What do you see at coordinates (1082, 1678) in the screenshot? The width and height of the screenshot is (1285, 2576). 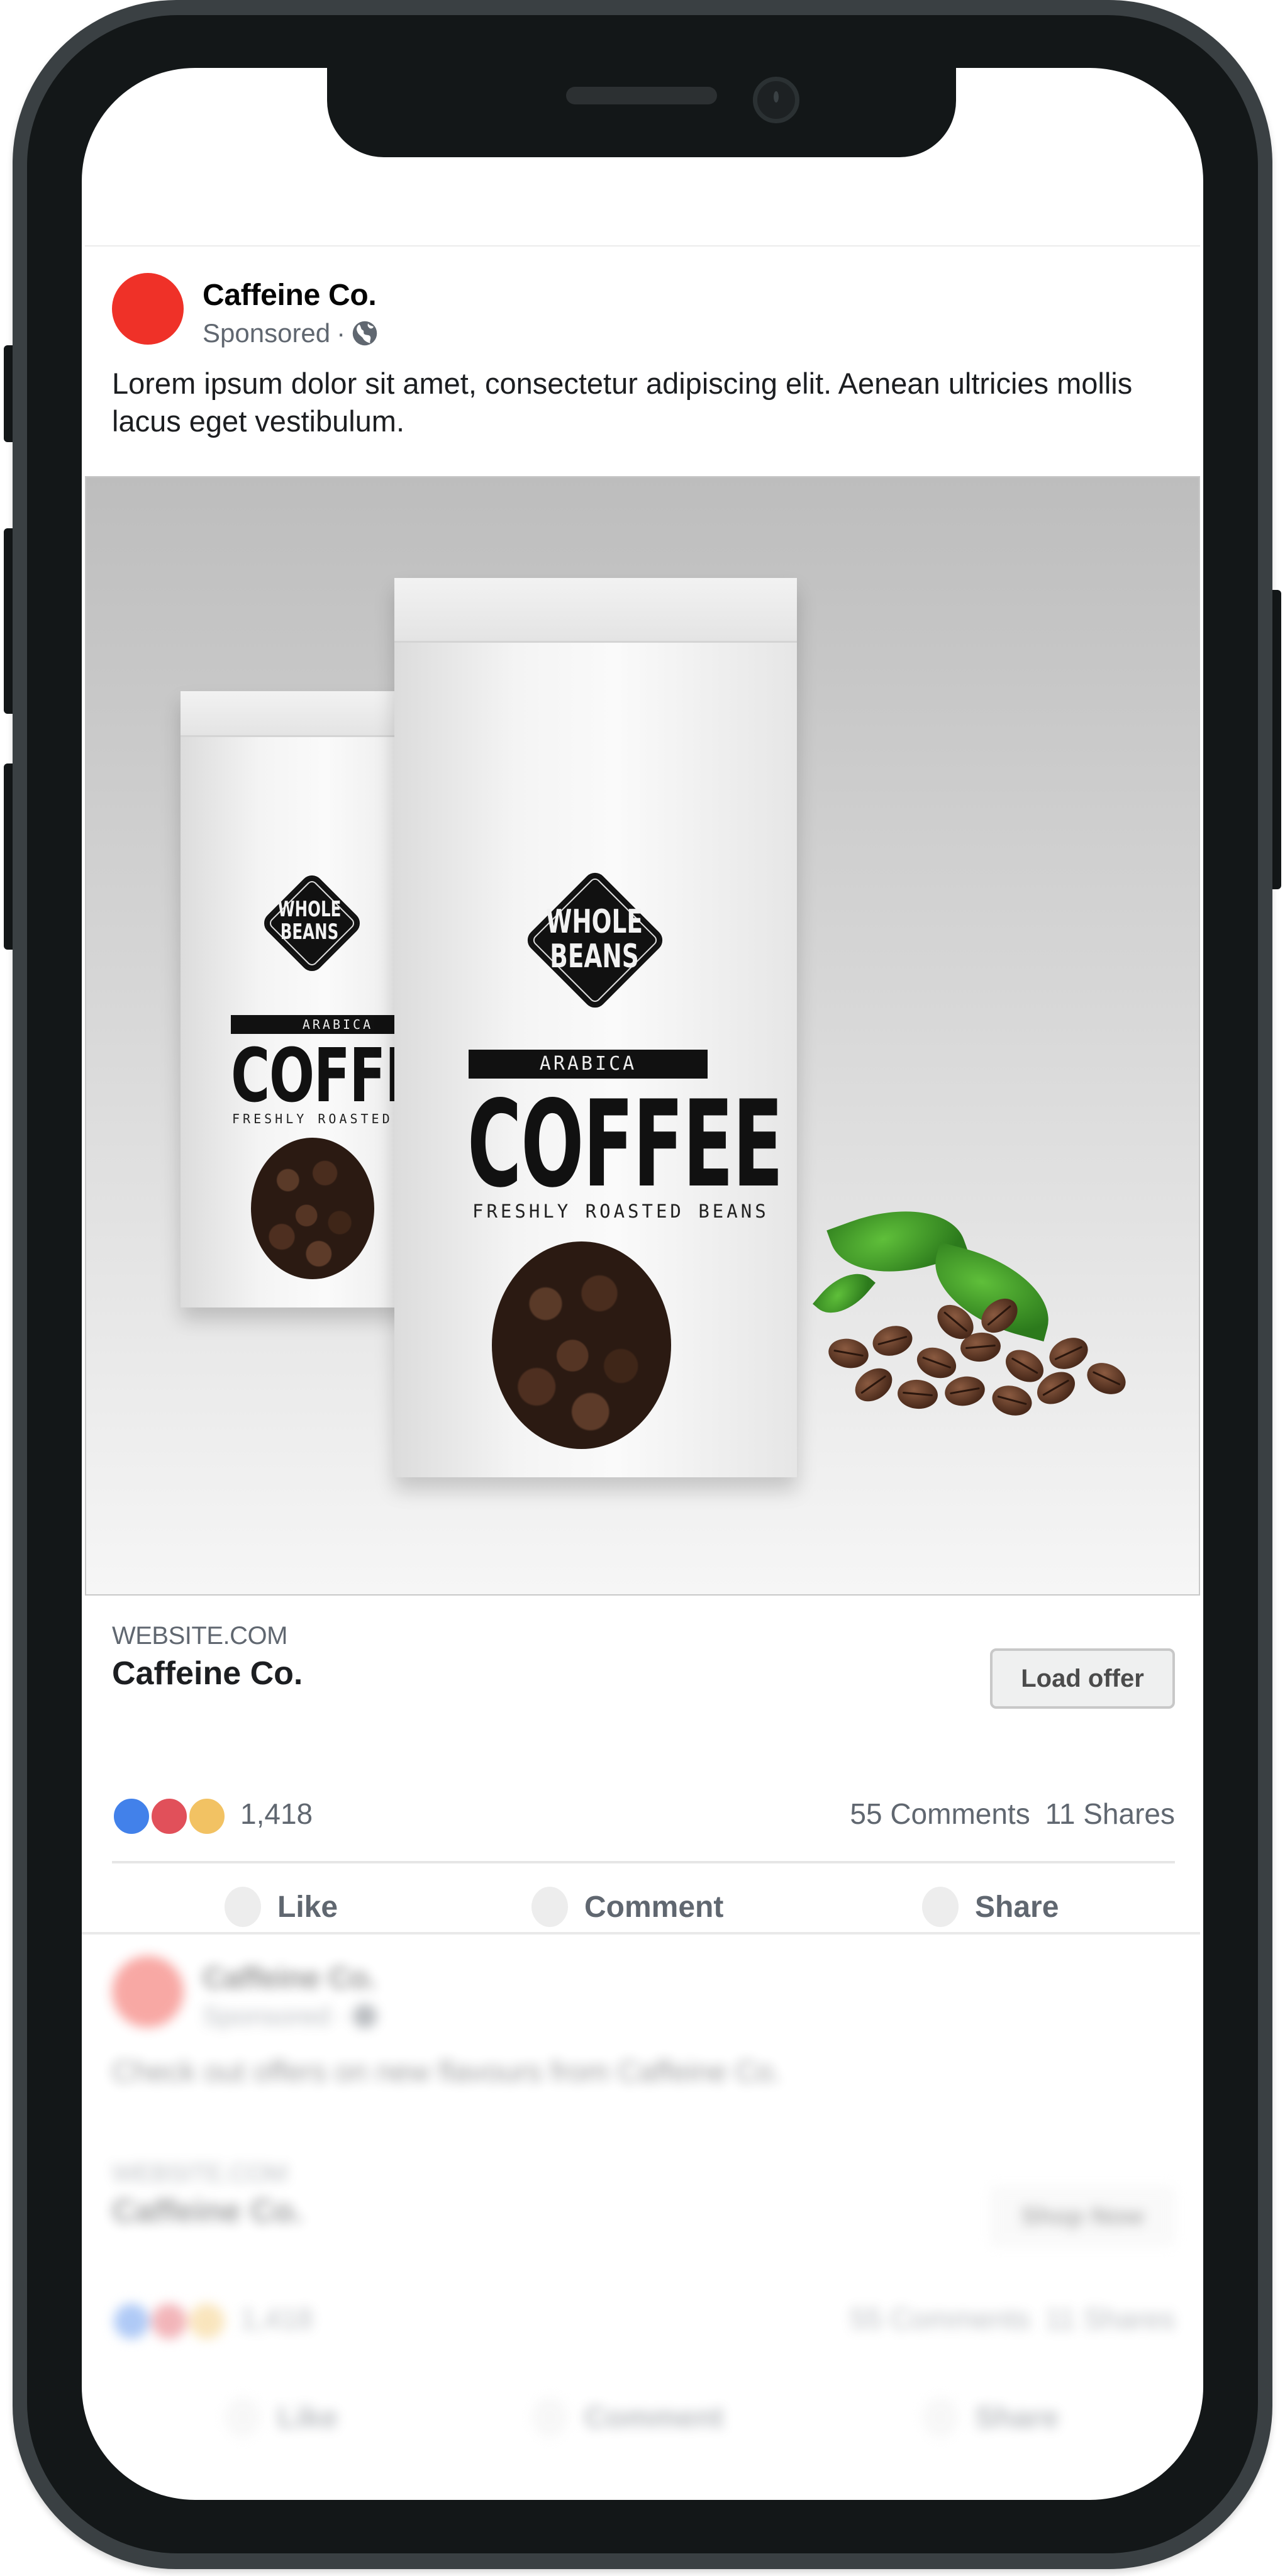 I see `load-offer-button: Load offer` at bounding box center [1082, 1678].